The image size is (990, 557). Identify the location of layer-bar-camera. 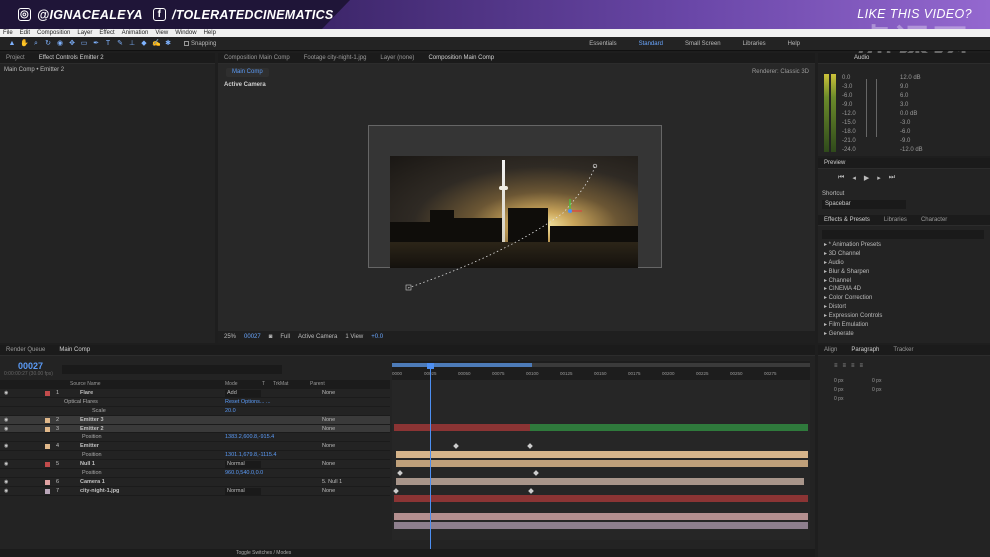
(601, 516).